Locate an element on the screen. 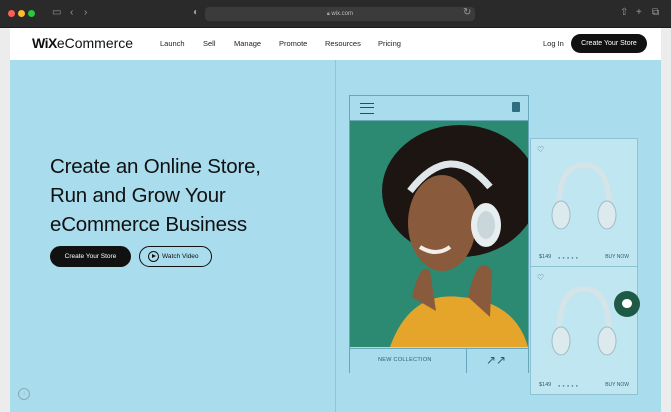 The height and width of the screenshot is (412, 671). browser-toolbar: ▭ ‹ › ◐ 🔒︎ wix.com ↻ ⇧ + ⧉ is located at coordinates (335, 14).